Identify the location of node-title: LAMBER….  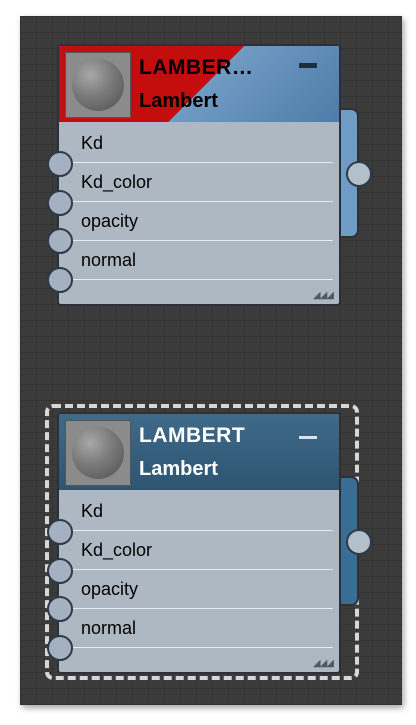
(196, 67).